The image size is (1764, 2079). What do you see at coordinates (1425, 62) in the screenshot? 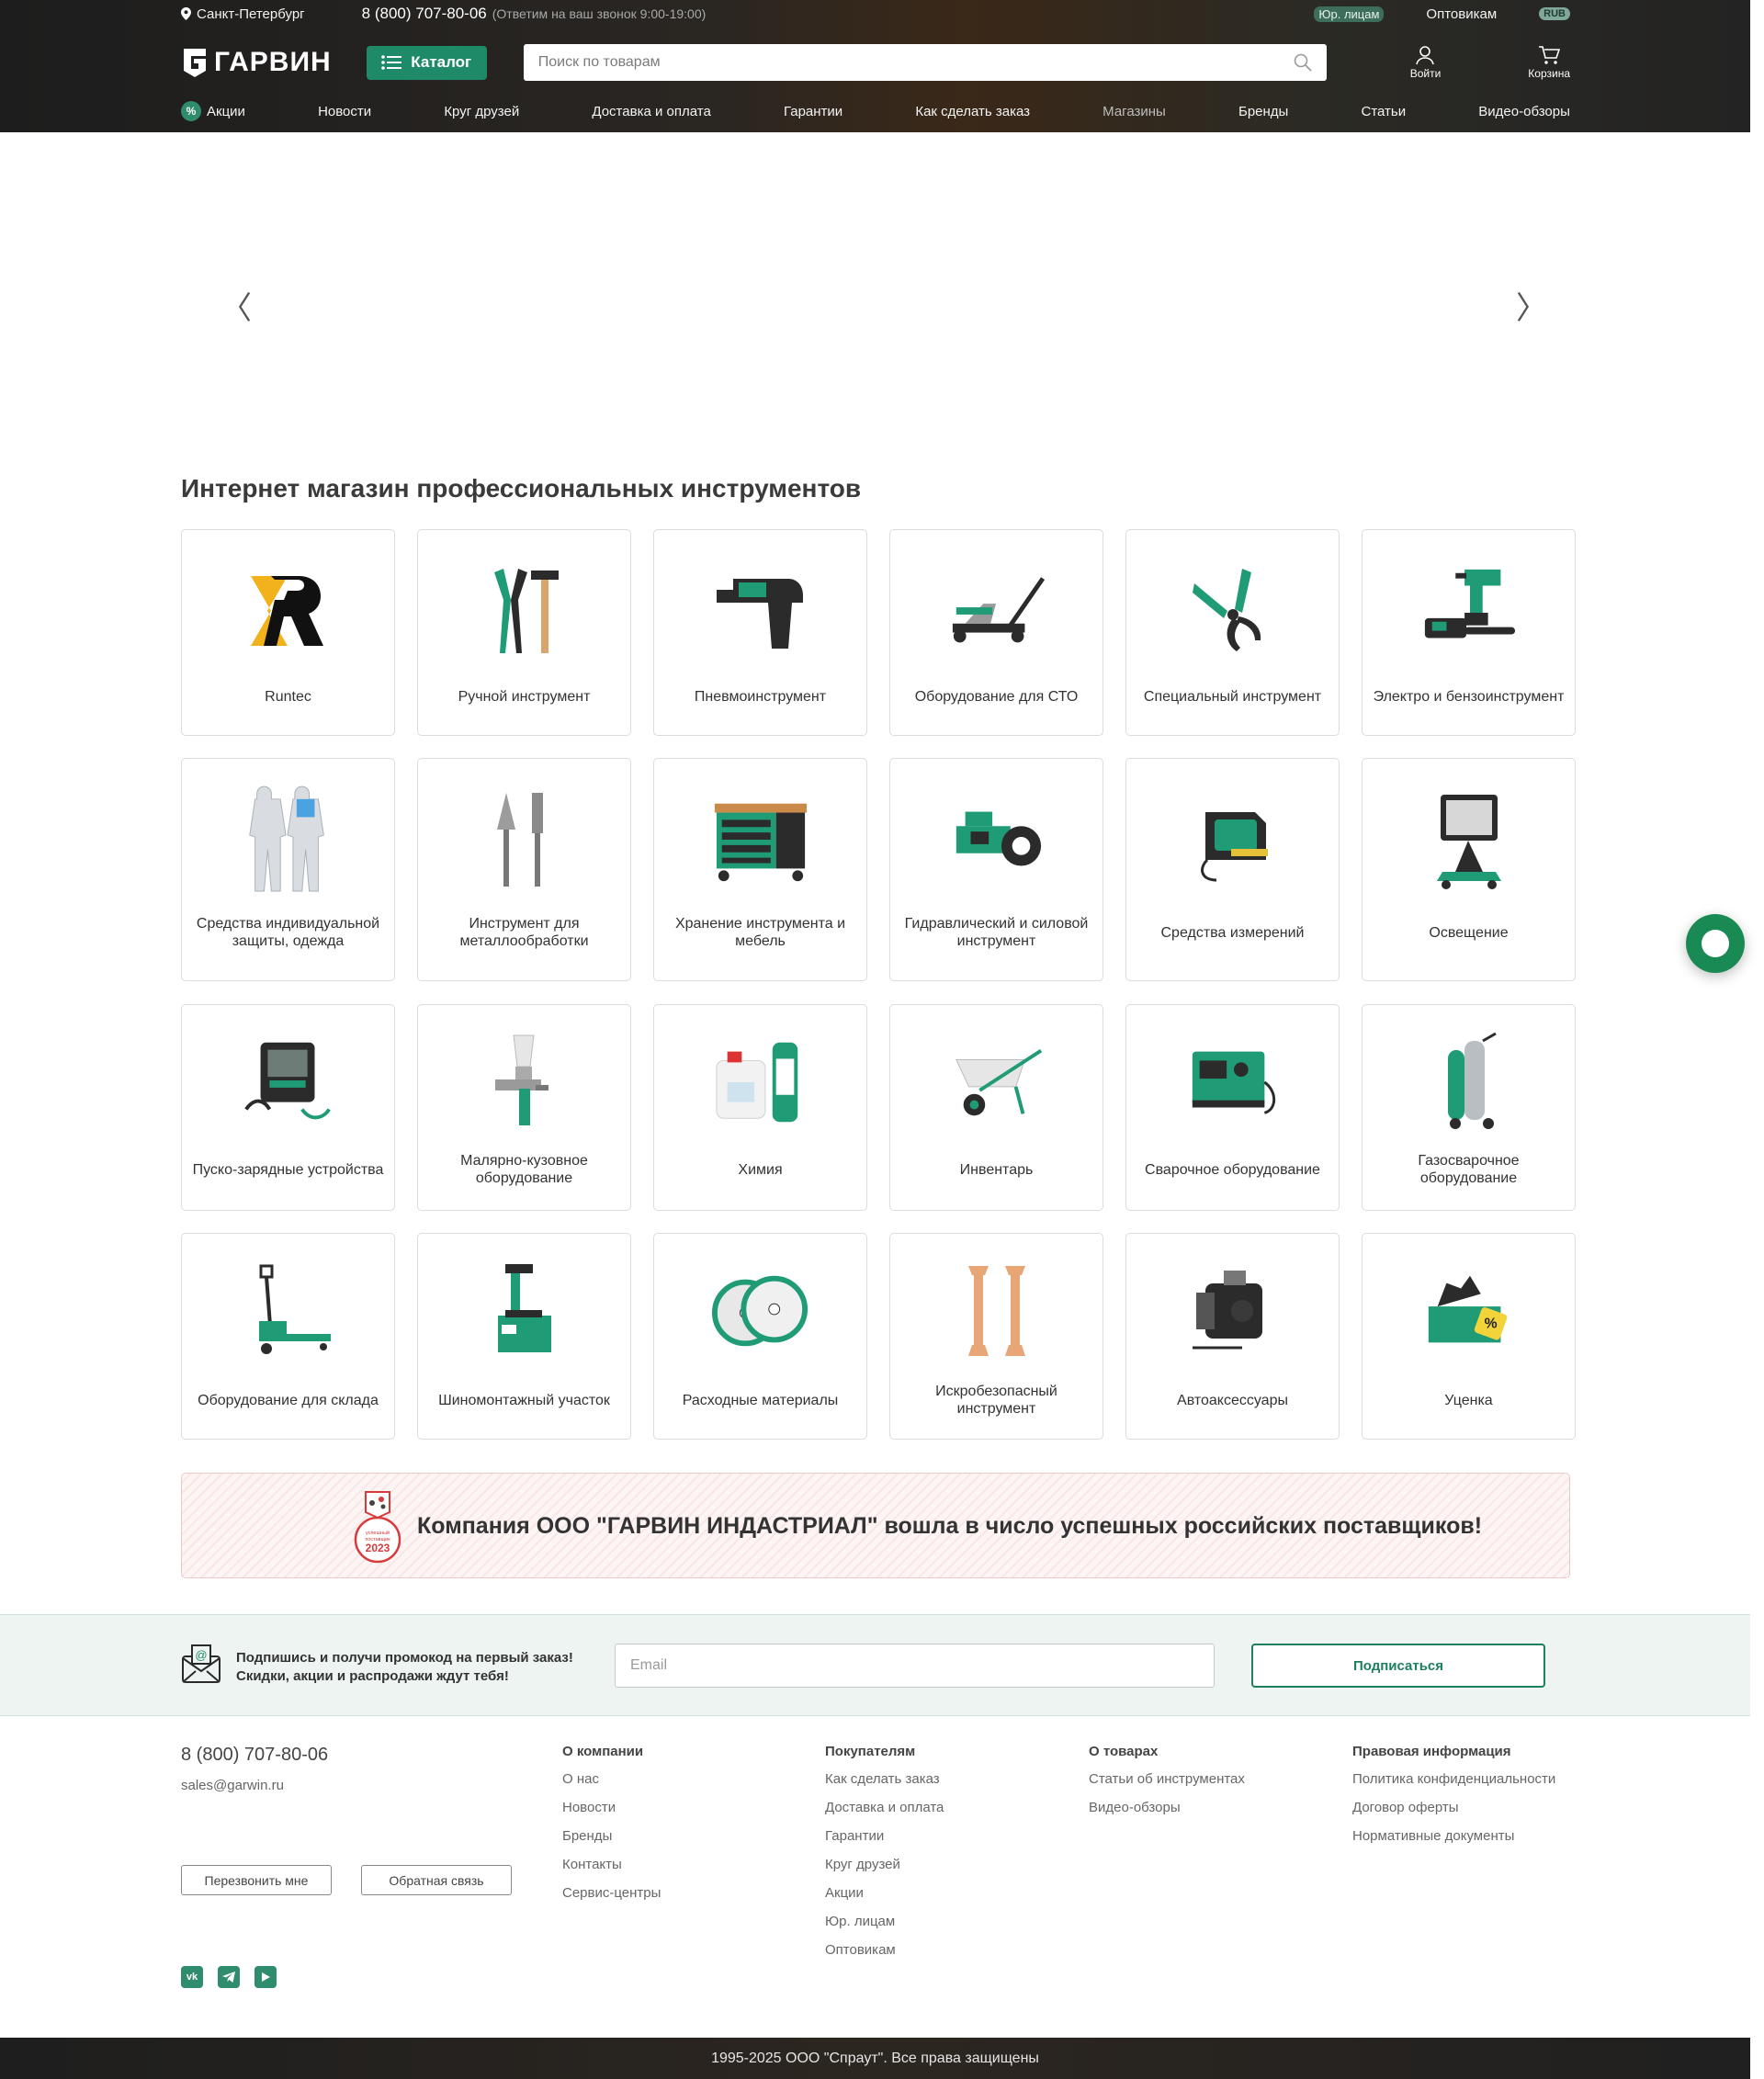
I see `login-button: Войти` at bounding box center [1425, 62].